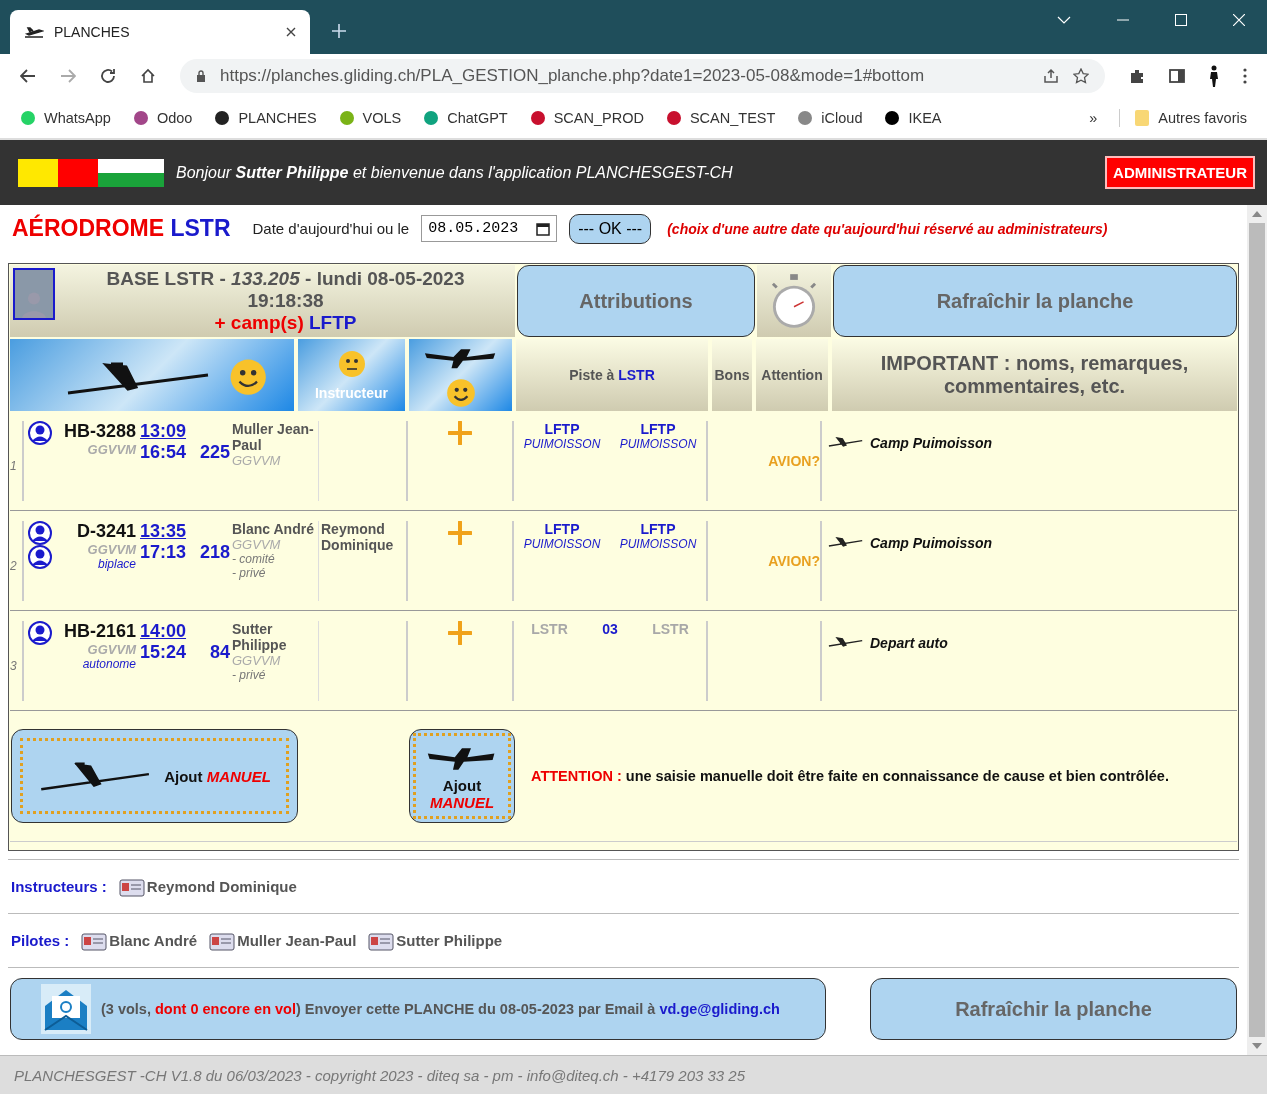  Describe the element at coordinates (14, 665) in the screenshot. I see `row-number: 3` at that location.